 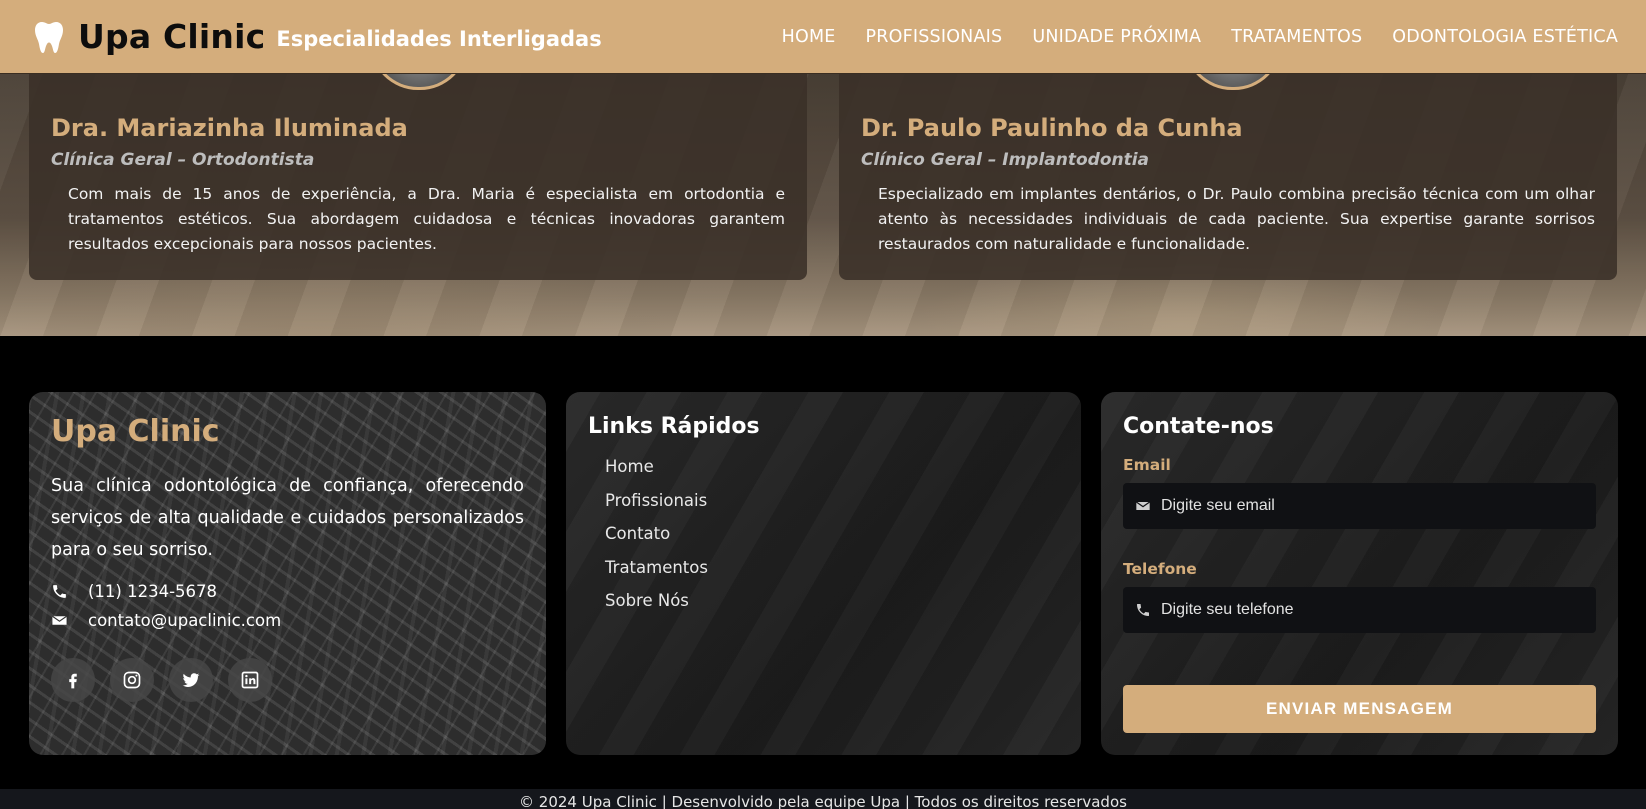 I want to click on quick-link-profissionais: Profissionais, so click(x=656, y=507).